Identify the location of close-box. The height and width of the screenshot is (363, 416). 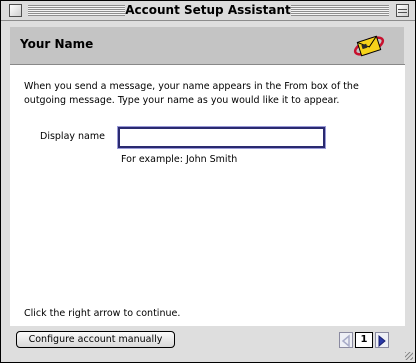
(15, 10).